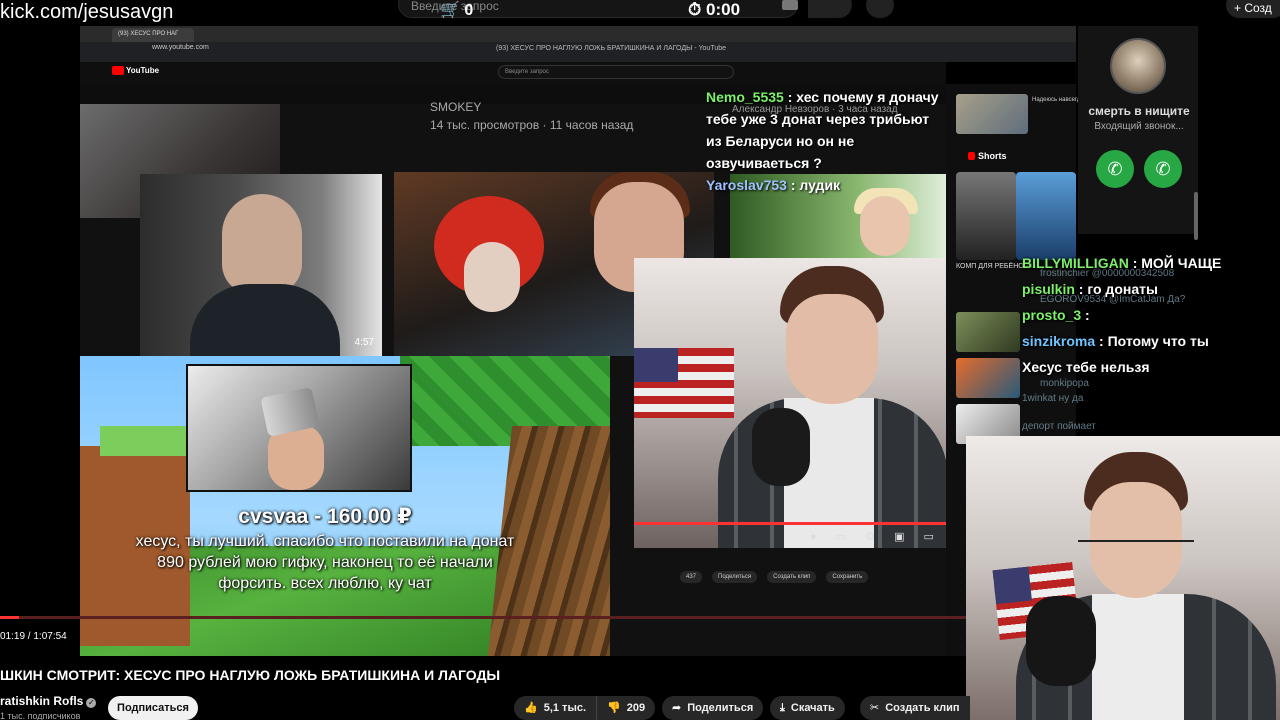  What do you see at coordinates (792, 577) in the screenshot?
I see `inner-clip-button: Создать клип` at bounding box center [792, 577].